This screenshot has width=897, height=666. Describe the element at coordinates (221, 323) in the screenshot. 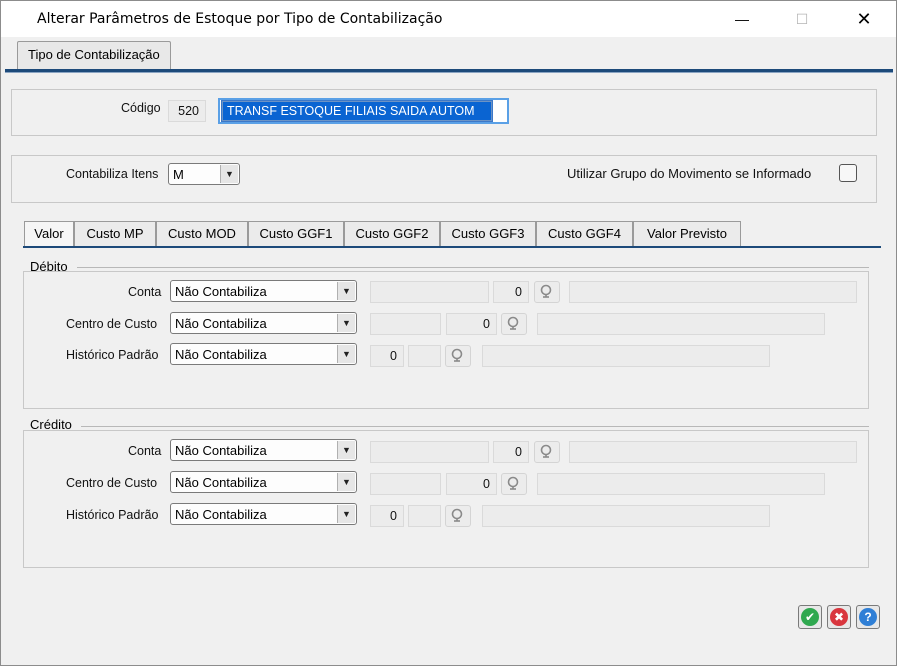

I see `debito-centro-value: Não Contabiliza` at that location.